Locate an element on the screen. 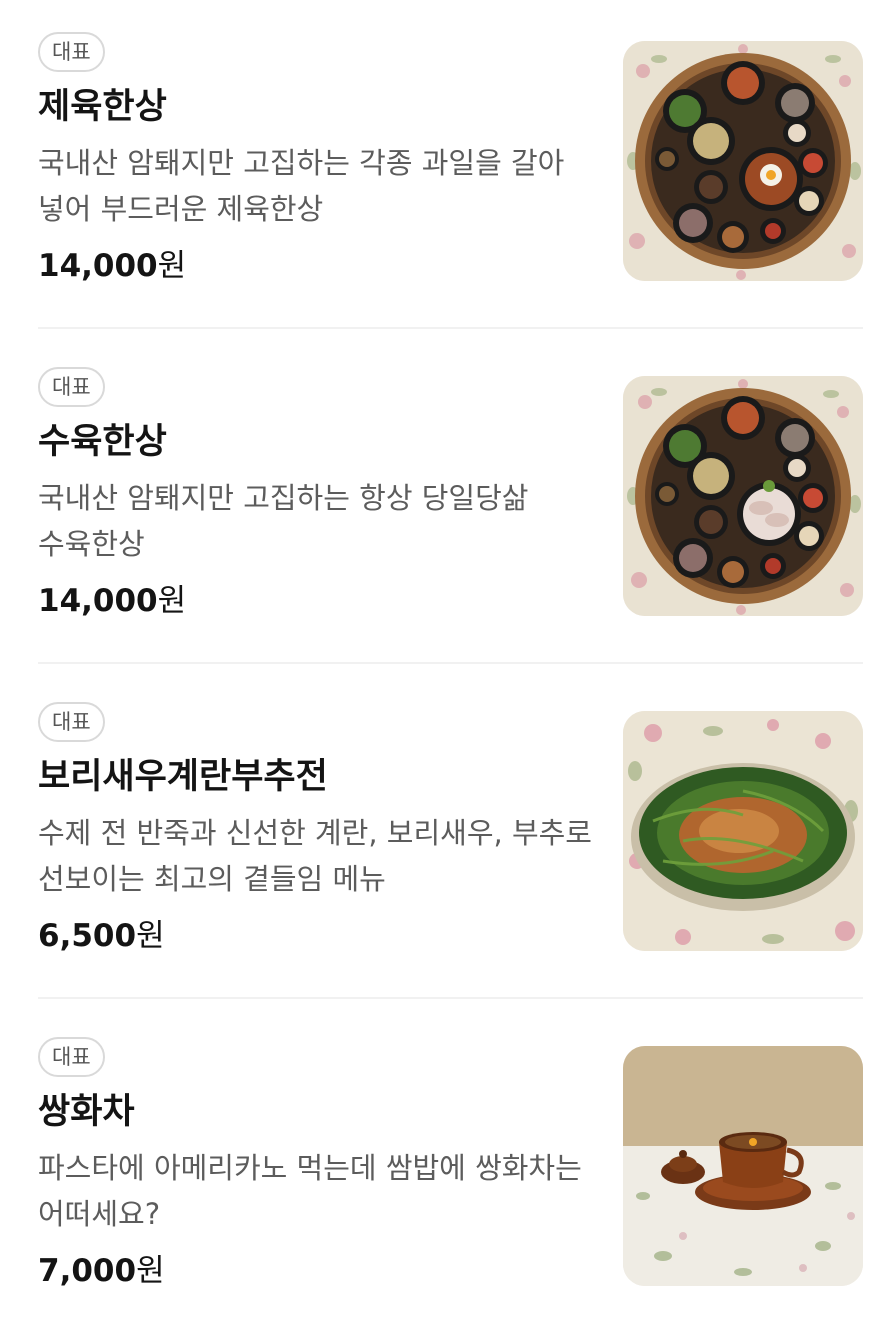 The image size is (883, 1340). menu-item-price: 6,500원 is located at coordinates (101, 936).